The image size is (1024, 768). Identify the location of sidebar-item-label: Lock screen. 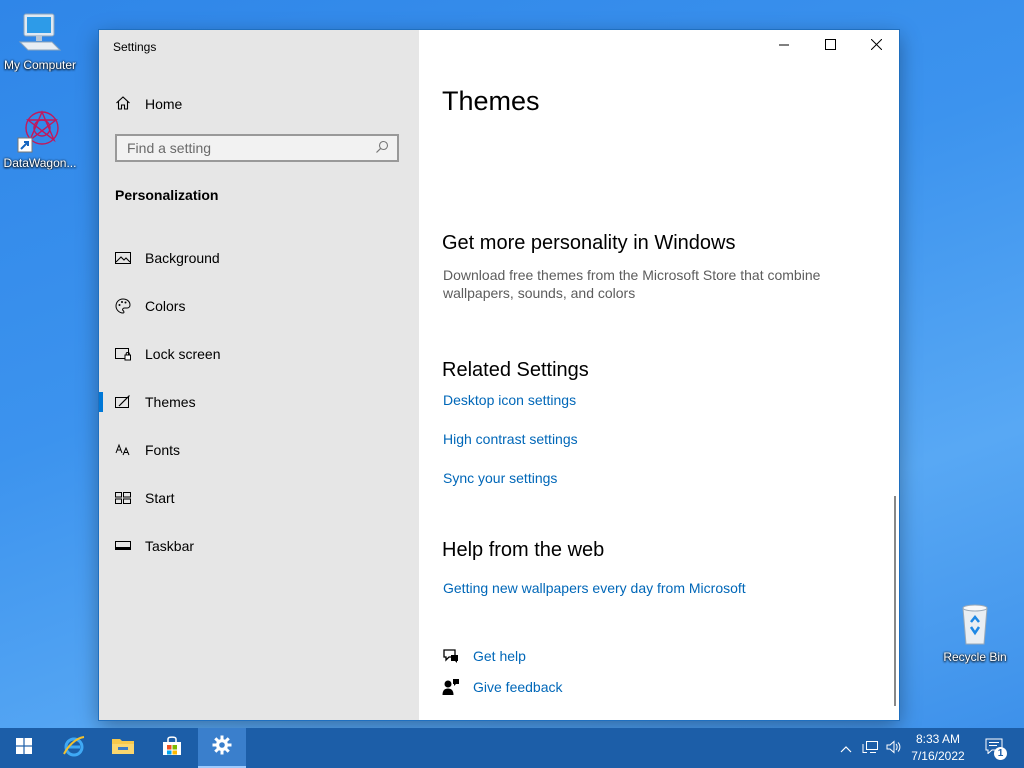
(183, 354).